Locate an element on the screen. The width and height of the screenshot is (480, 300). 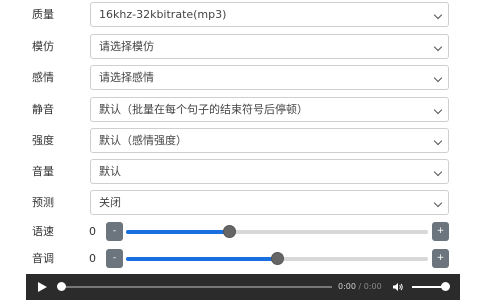
pitch-value: 0 is located at coordinates (92, 258).